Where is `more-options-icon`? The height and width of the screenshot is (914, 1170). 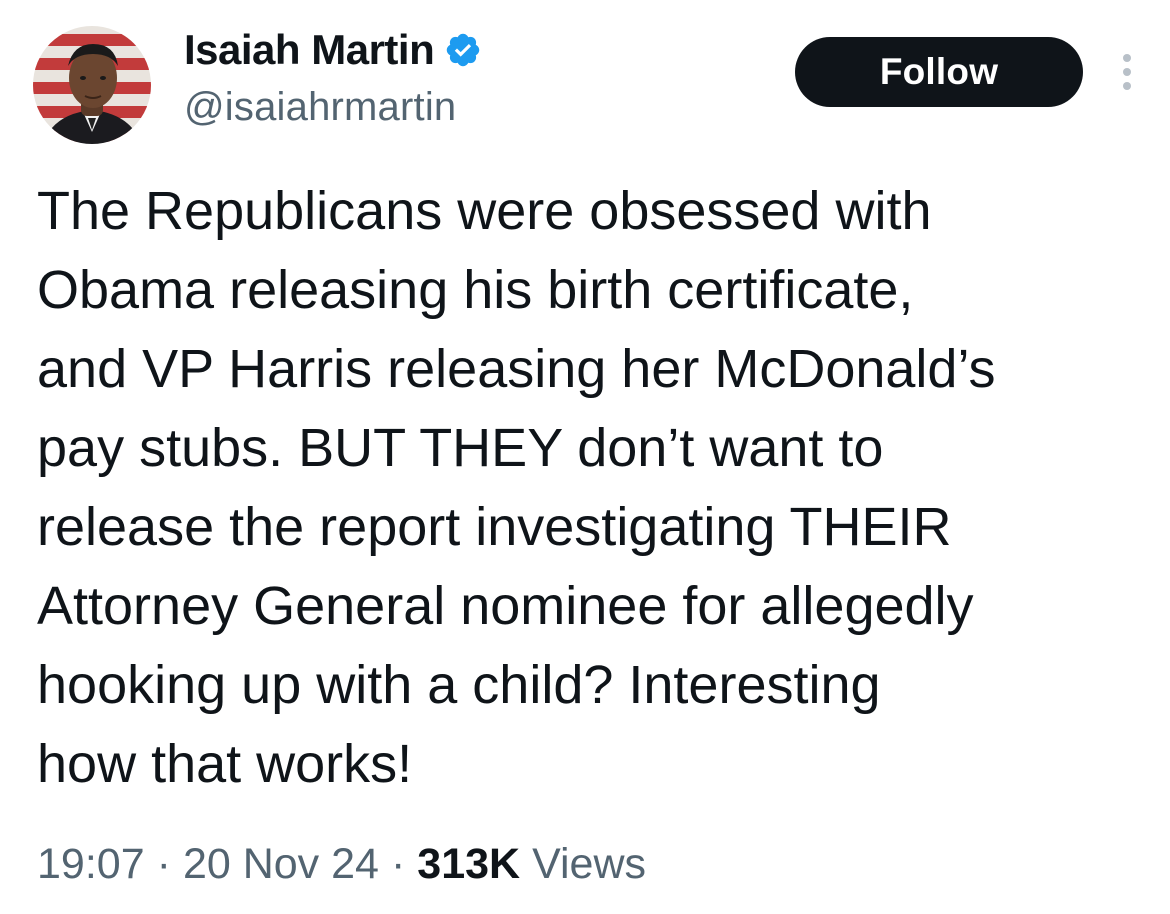 more-options-icon is located at coordinates (1127, 72).